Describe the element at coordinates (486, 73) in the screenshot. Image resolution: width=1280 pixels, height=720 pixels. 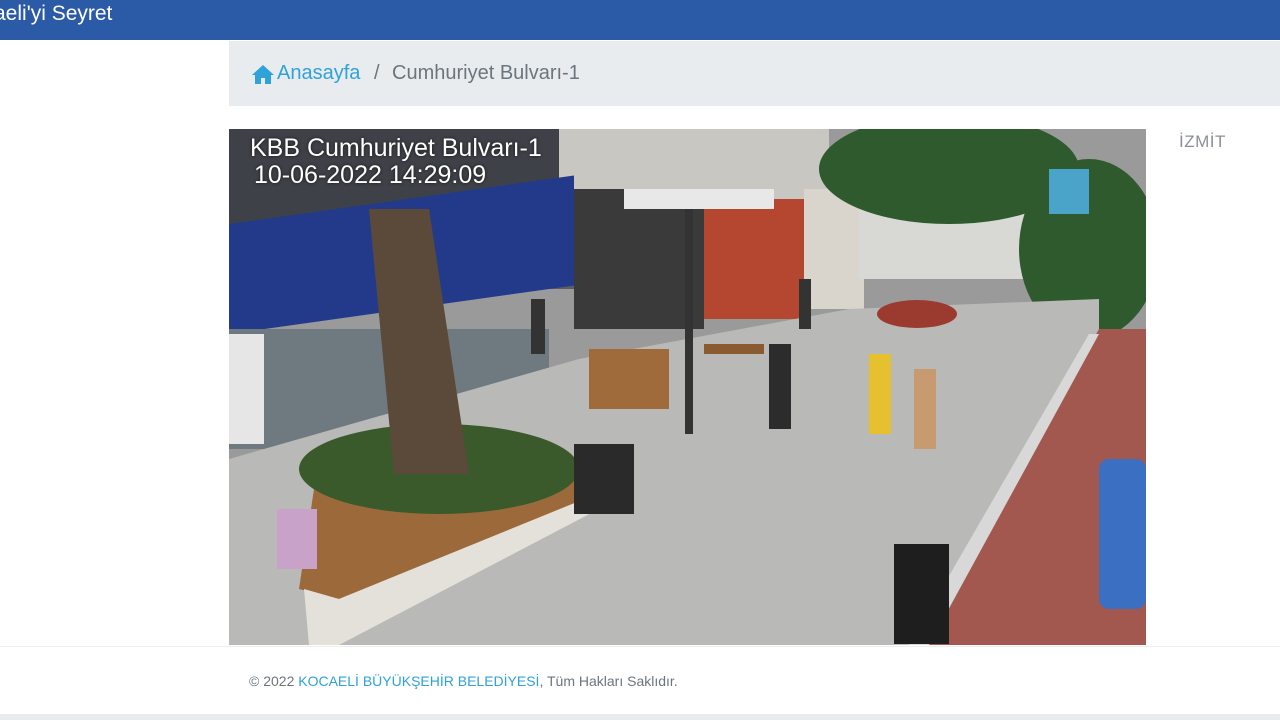
I see `breadcrumb-current: Cumhuriyet Bulvarı-1` at that location.